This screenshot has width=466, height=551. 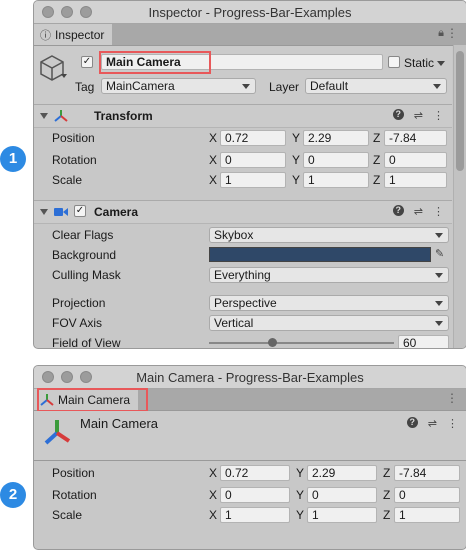 I want to click on transform-icon, so click(x=61, y=116).